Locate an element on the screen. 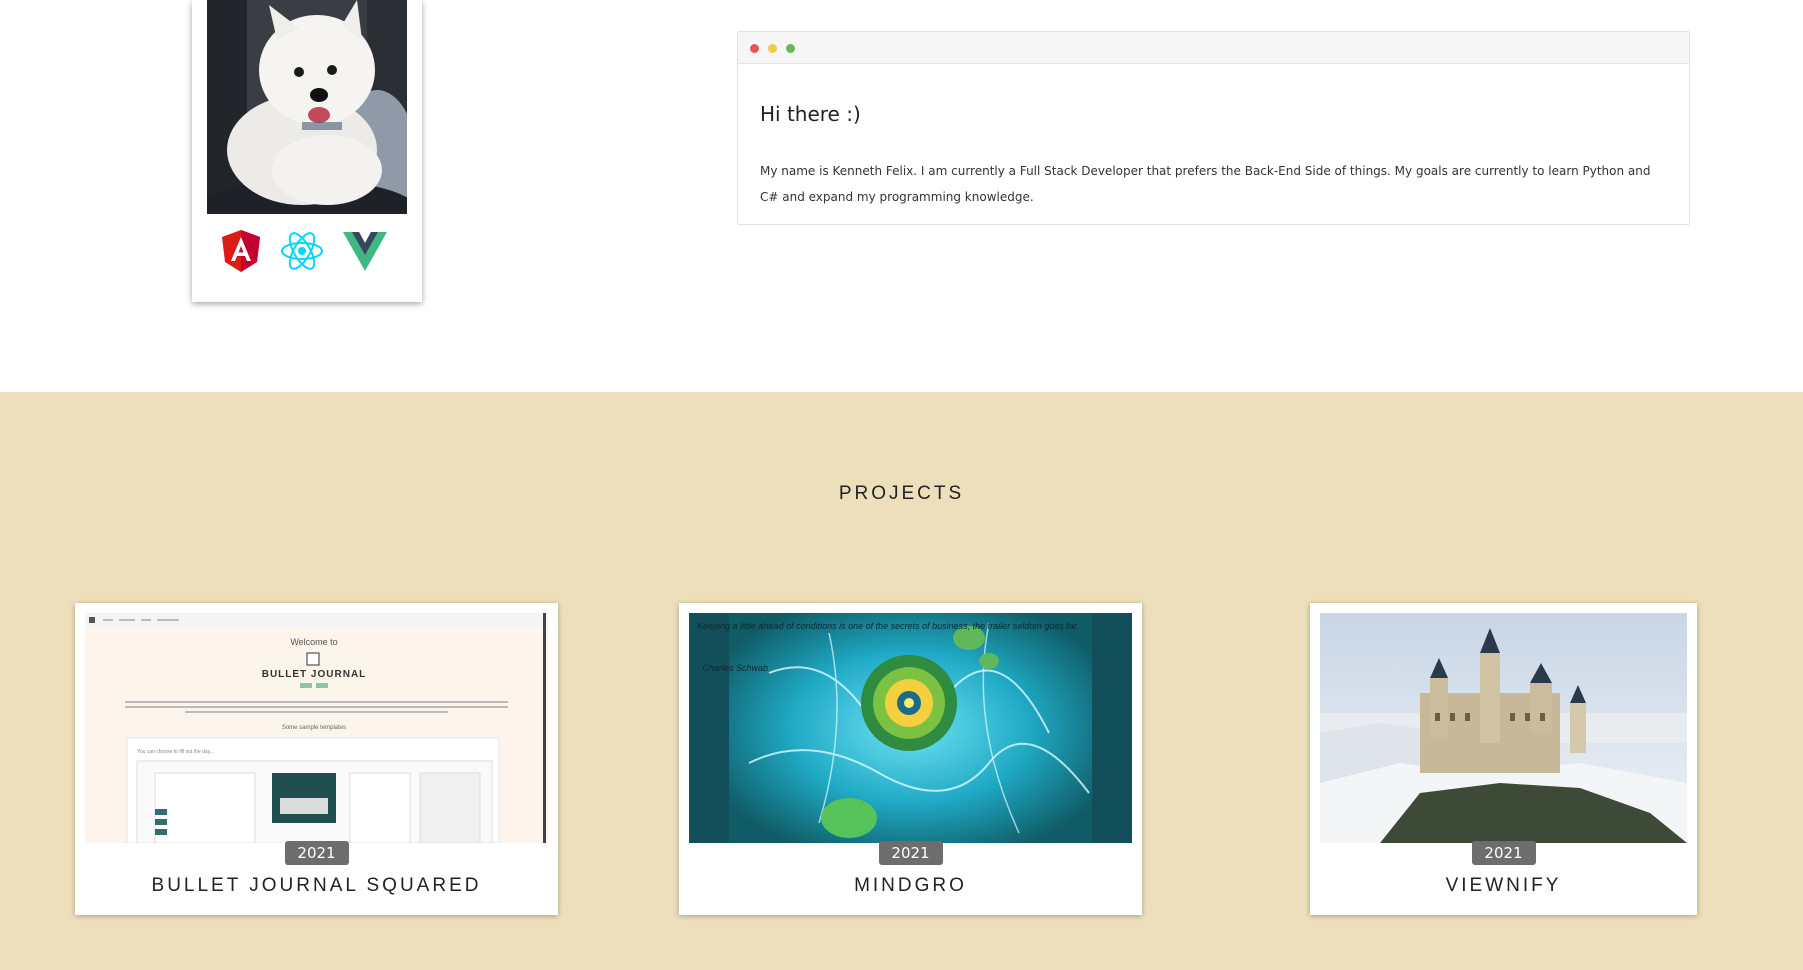  minimize-dot-icon is located at coordinates (772, 48).